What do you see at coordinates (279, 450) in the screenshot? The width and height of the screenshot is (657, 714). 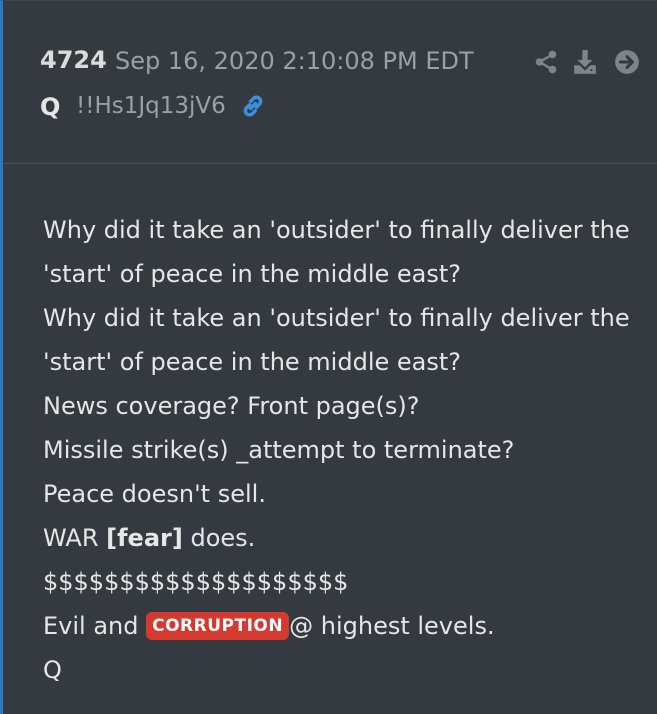 I see `post-line: Missile strike(s) _attempt to terminate?` at bounding box center [279, 450].